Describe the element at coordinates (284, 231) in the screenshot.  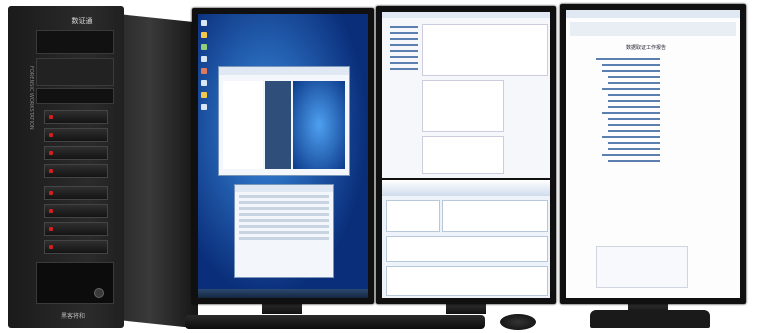
I see `dialog-window` at that location.